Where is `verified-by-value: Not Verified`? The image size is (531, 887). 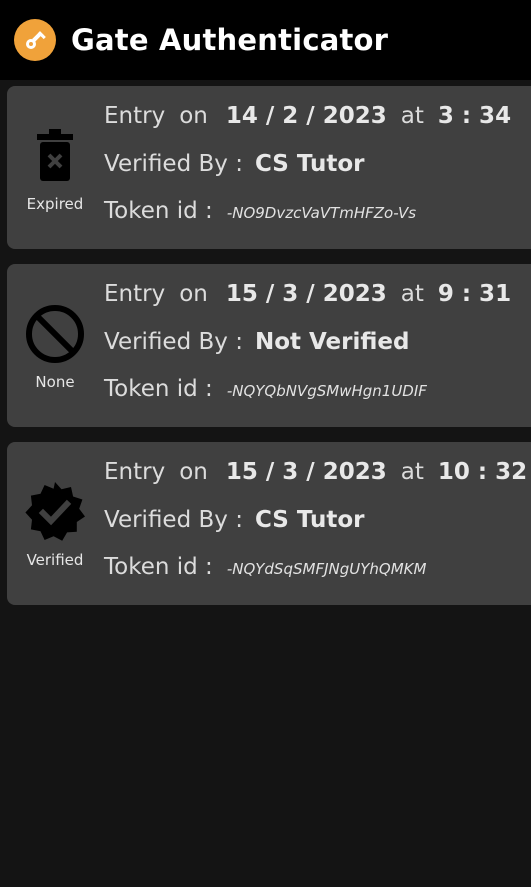 verified-by-value: Not Verified is located at coordinates (332, 342).